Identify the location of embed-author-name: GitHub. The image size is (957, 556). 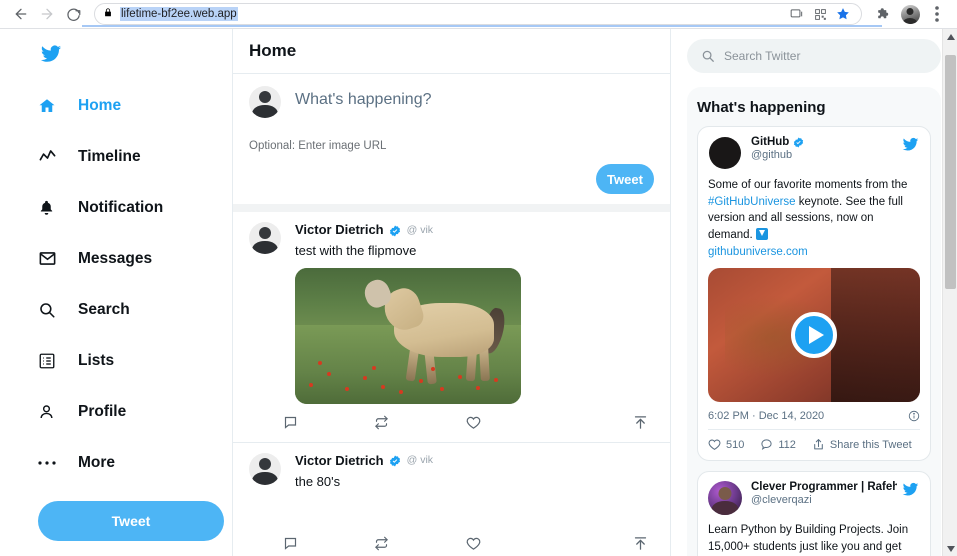
(770, 142).